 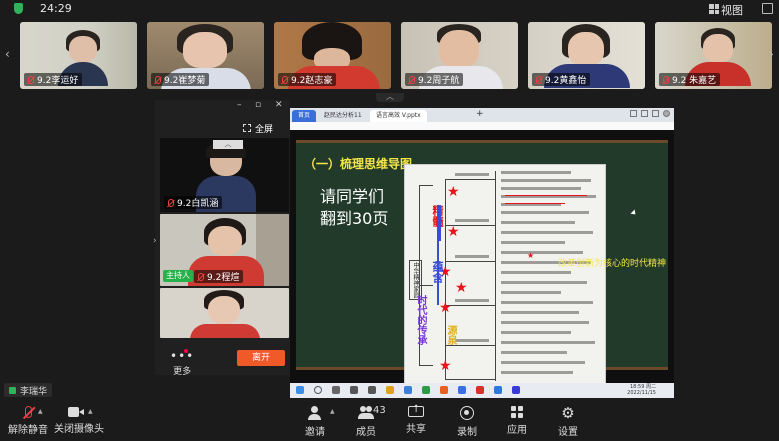 What do you see at coordinates (28, 390) in the screenshot?
I see `self-name-badge: 李瑞华` at bounding box center [28, 390].